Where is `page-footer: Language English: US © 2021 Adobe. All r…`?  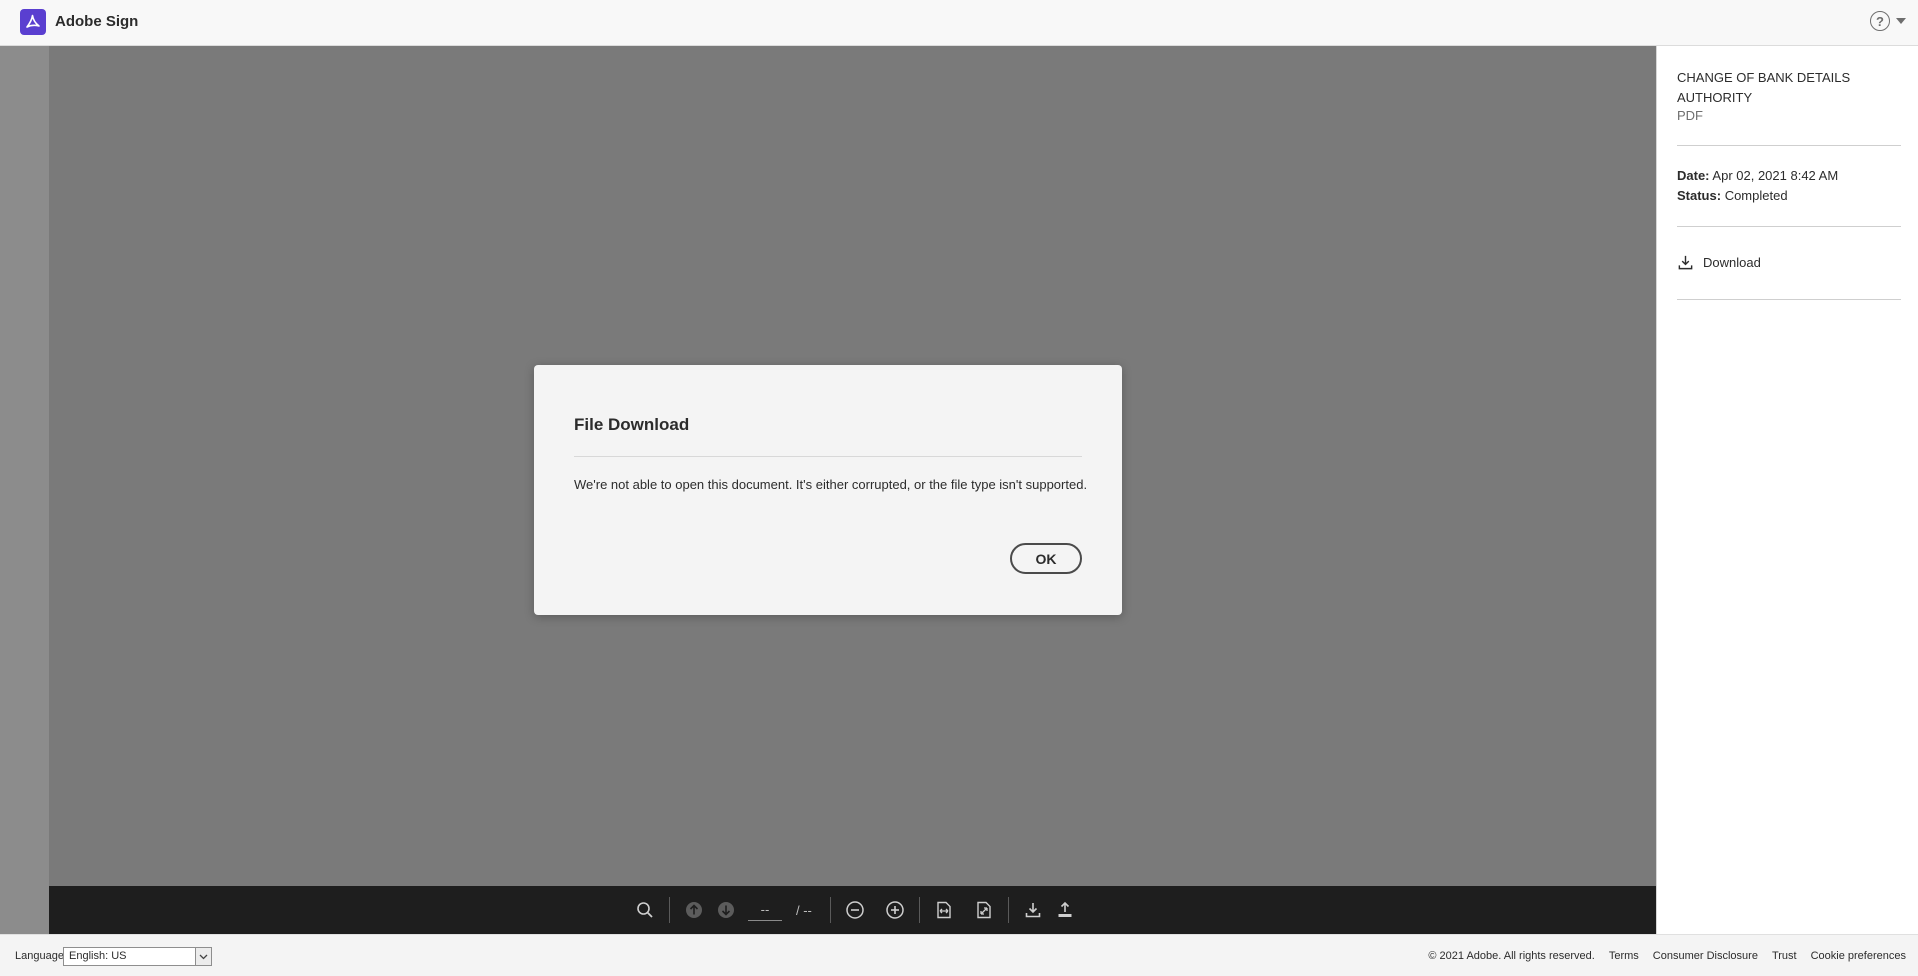 page-footer: Language English: US © 2021 Adobe. All r… is located at coordinates (959, 955).